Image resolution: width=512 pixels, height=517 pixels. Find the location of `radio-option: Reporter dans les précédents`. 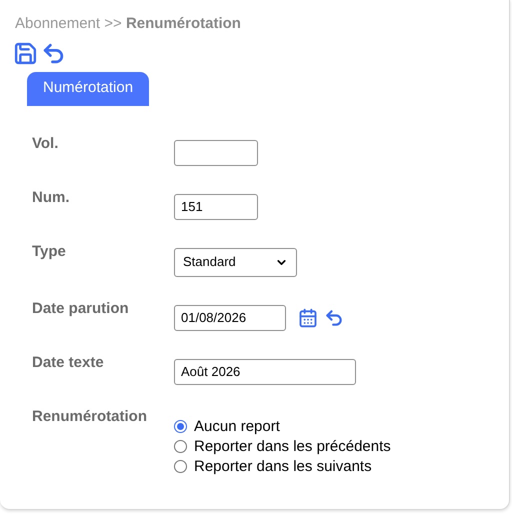

radio-option: Reporter dans les précédents is located at coordinates (282, 446).